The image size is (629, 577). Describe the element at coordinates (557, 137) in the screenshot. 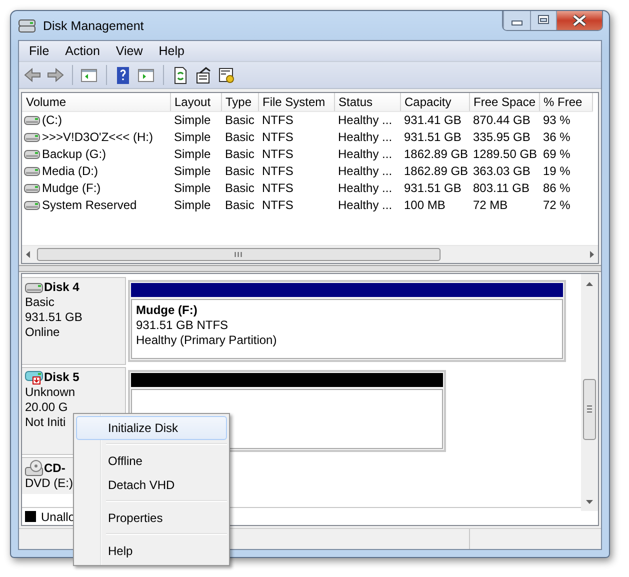

I see `table-cell-text: 36 %` at that location.